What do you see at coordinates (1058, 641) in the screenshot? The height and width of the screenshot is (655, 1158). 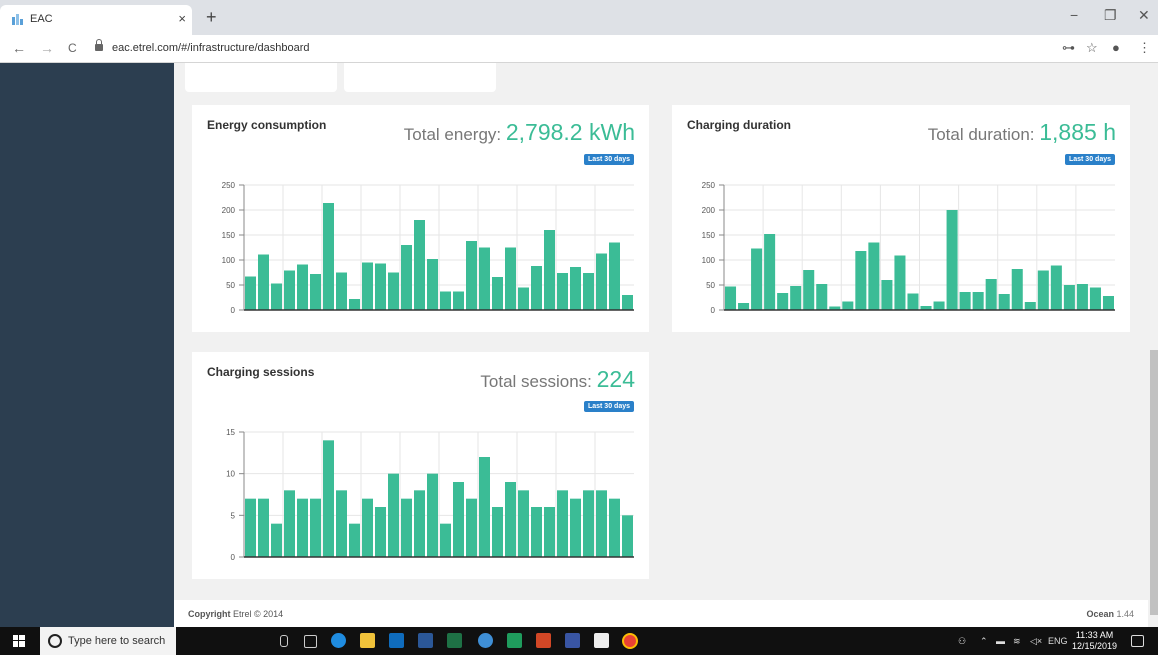 I see `language-indicator: ENG` at bounding box center [1058, 641].